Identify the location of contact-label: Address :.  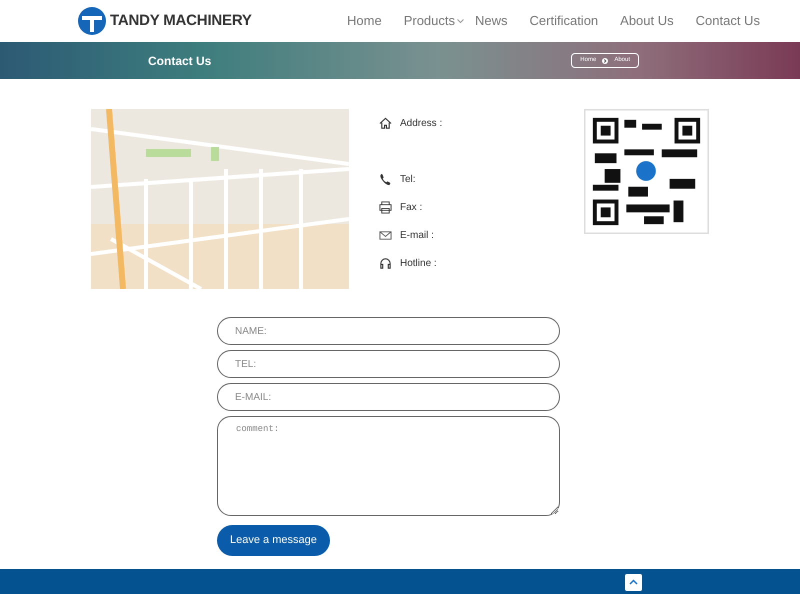
(421, 123).